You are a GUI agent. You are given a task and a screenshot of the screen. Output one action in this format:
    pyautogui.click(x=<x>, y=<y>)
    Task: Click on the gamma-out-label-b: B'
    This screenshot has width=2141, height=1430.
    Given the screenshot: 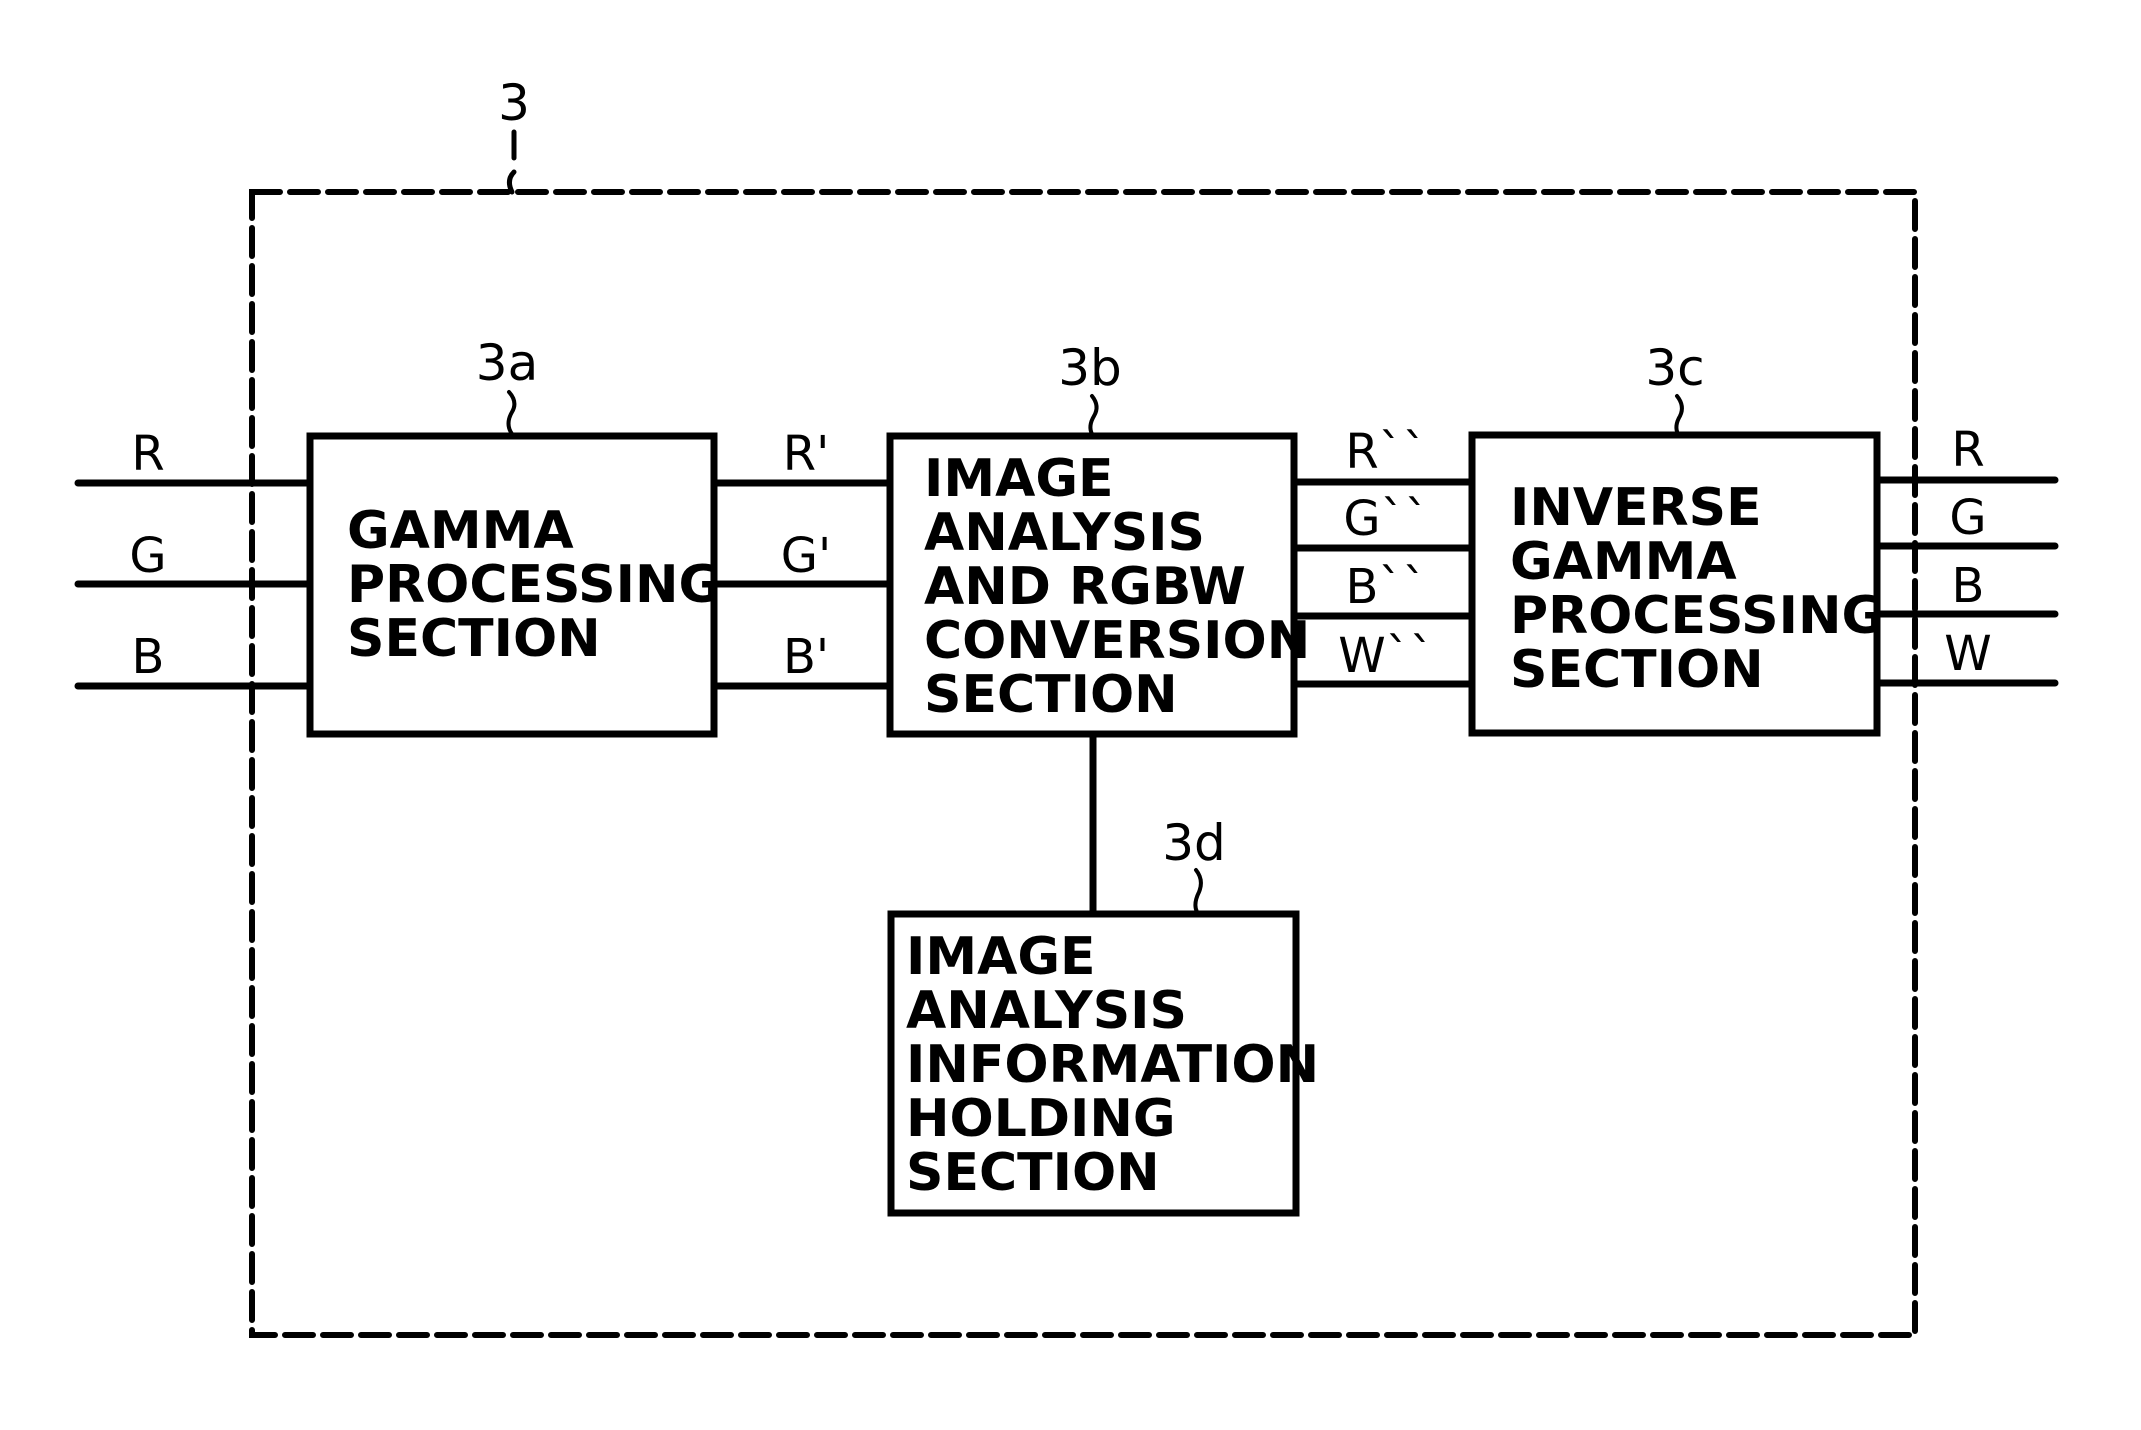 What is the action you would take?
    pyautogui.click(x=806, y=657)
    